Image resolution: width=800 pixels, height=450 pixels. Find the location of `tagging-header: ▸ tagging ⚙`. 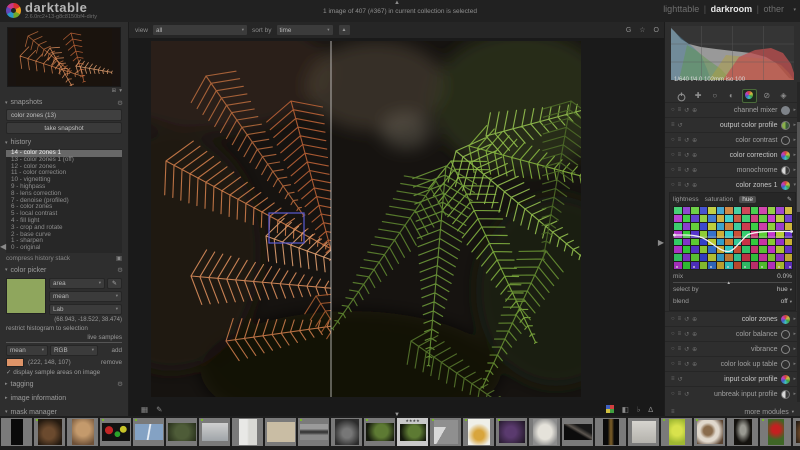

tagging-header: ▸ tagging ⚙ is located at coordinates (64, 384).